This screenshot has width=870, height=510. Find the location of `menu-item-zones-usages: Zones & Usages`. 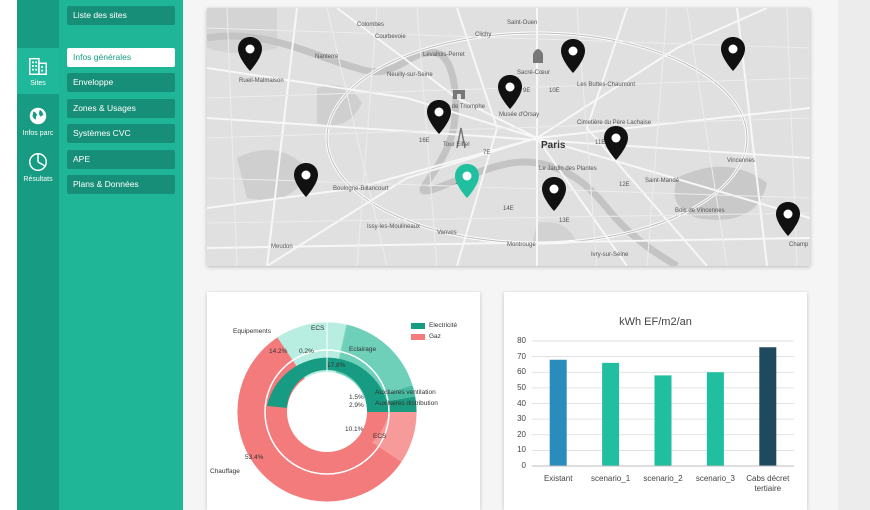

menu-item-zones-usages: Zones & Usages is located at coordinates (121, 108).